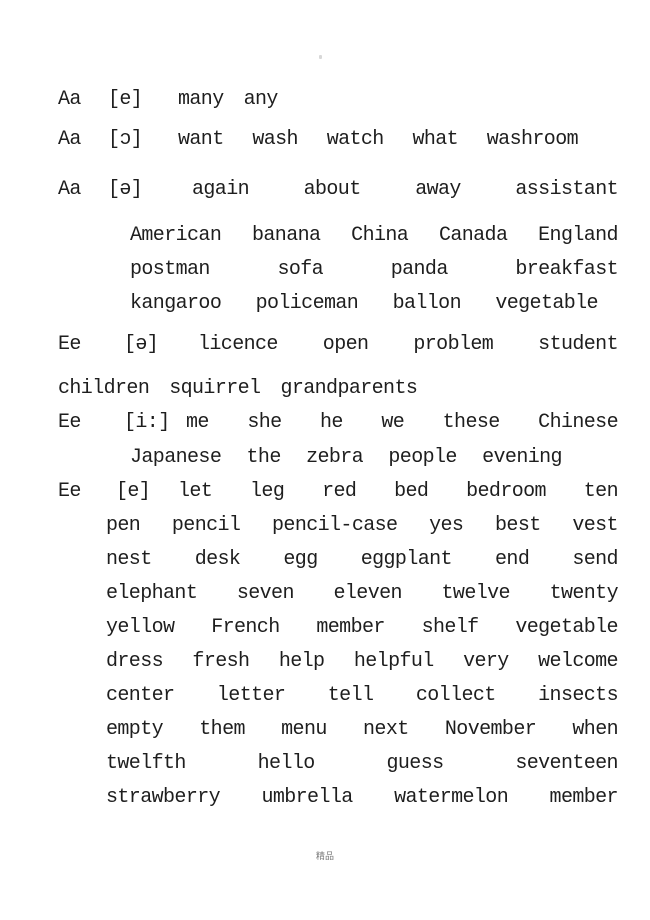 Image resolution: width=650 pixels, height=920 pixels. Describe the element at coordinates (335, 525) in the screenshot. I see `word: pencil-case` at that location.